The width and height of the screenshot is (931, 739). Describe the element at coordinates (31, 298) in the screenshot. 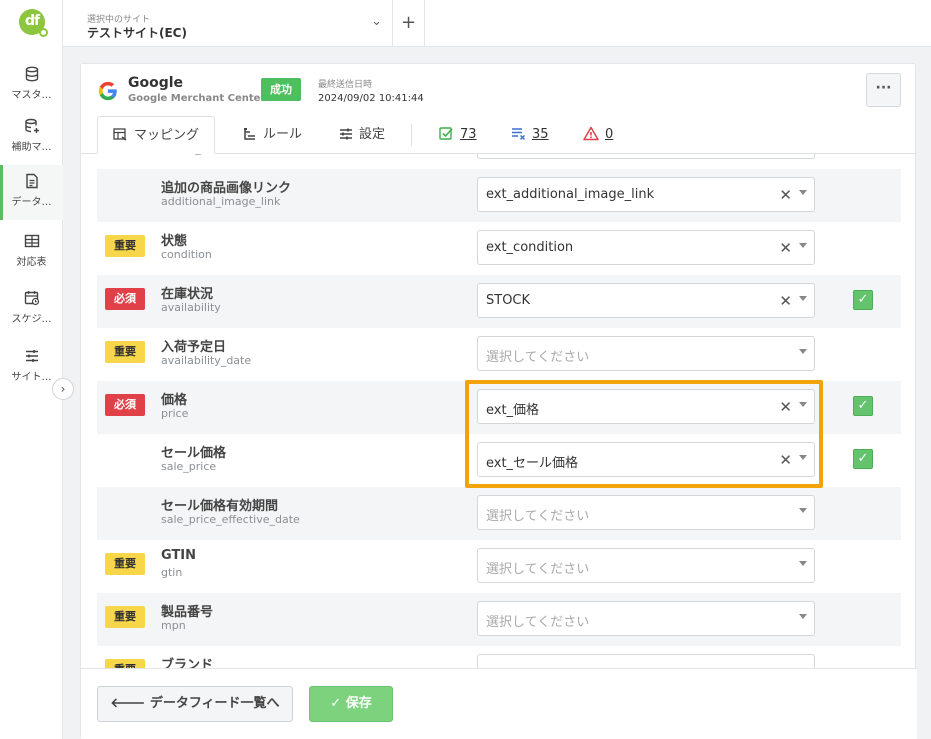

I see `calendar-icon` at that location.